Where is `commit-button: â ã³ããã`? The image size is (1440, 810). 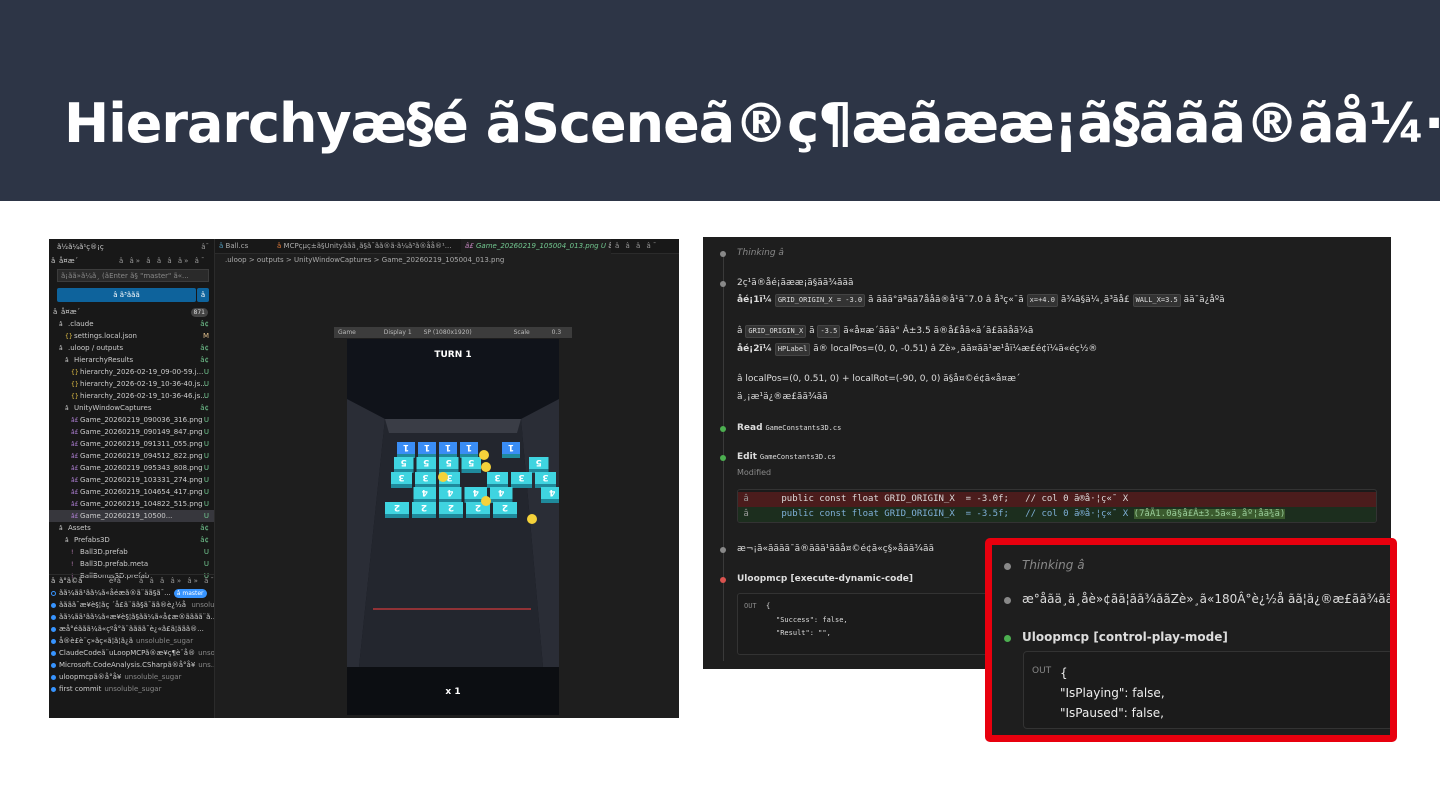 commit-button: â ã³ããã is located at coordinates (126, 295).